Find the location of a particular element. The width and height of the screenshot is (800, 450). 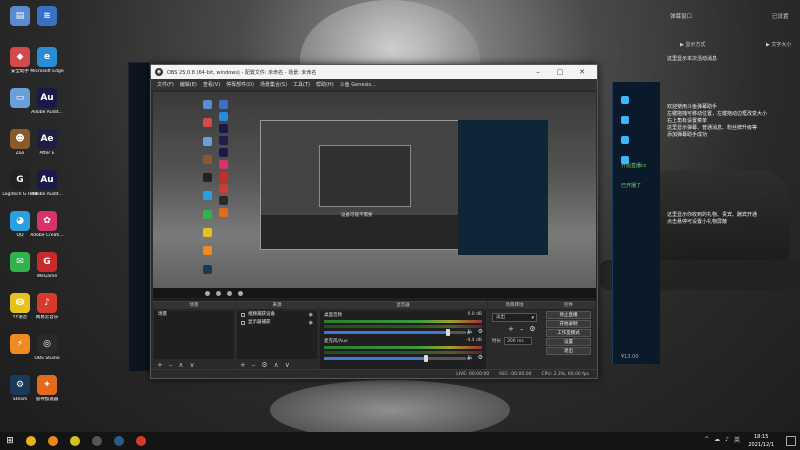

desktop-shortcut: ♪ 网易云音乐 is located at coordinates (47, 306).